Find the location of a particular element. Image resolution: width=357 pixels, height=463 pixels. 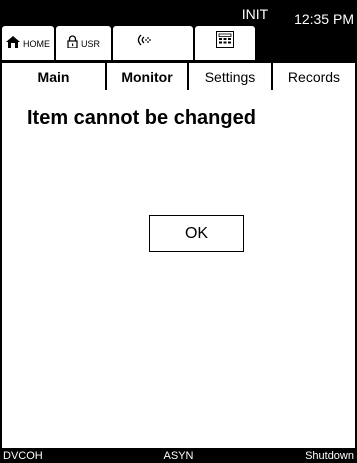

keypad-button is located at coordinates (225, 43).